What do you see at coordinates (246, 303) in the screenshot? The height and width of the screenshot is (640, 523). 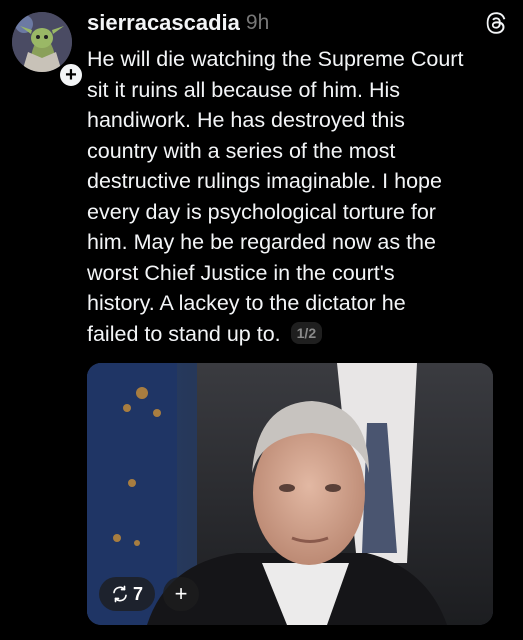 I see `post-text-line: history. A lackey to the dictator he` at bounding box center [246, 303].